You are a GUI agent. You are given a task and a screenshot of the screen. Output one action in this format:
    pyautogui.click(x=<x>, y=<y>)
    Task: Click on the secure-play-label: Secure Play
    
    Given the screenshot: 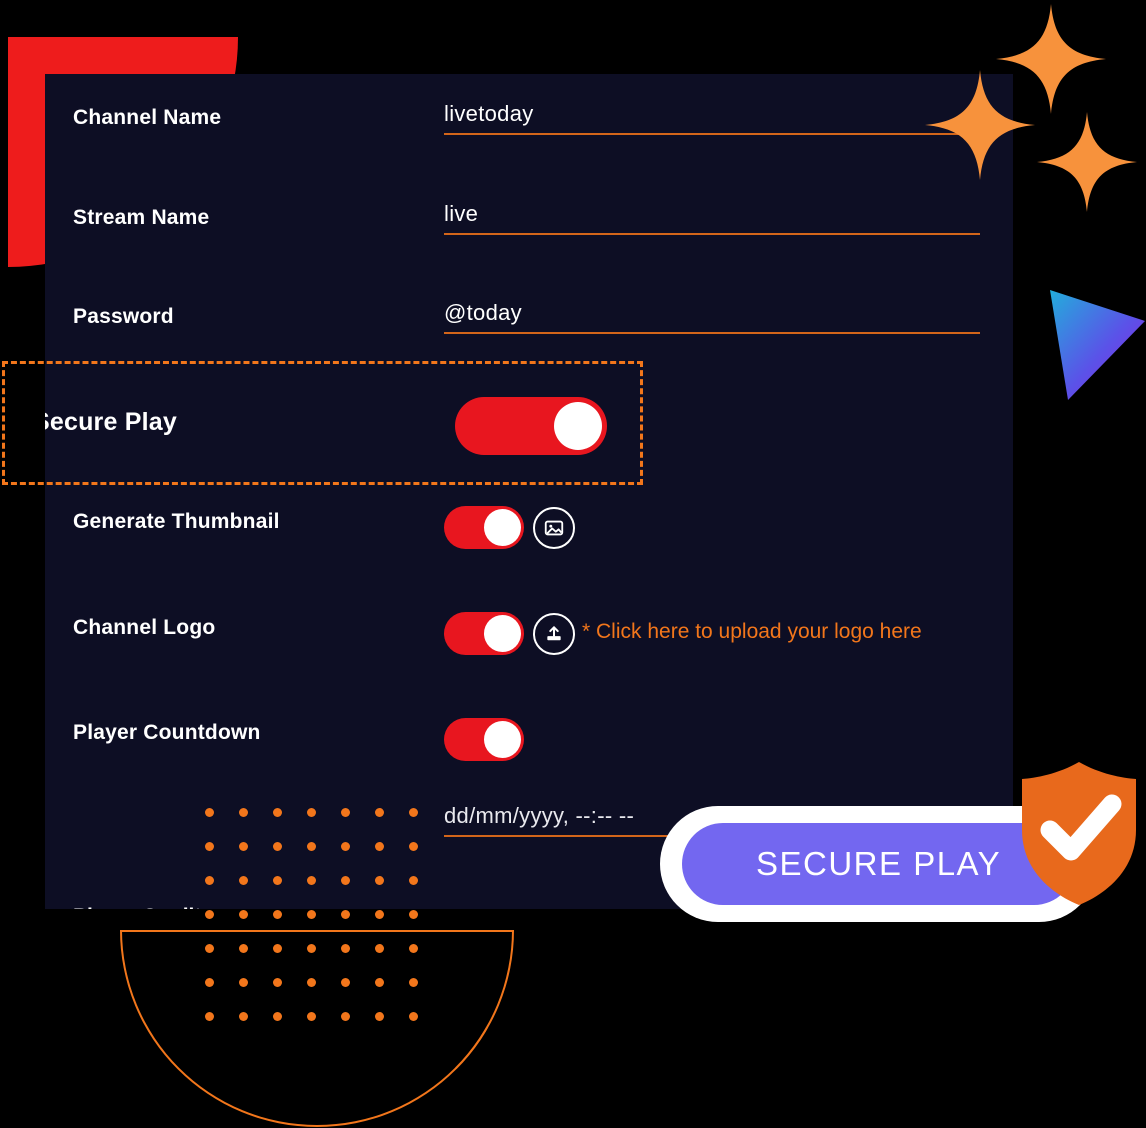 What is the action you would take?
    pyautogui.click(x=111, y=422)
    